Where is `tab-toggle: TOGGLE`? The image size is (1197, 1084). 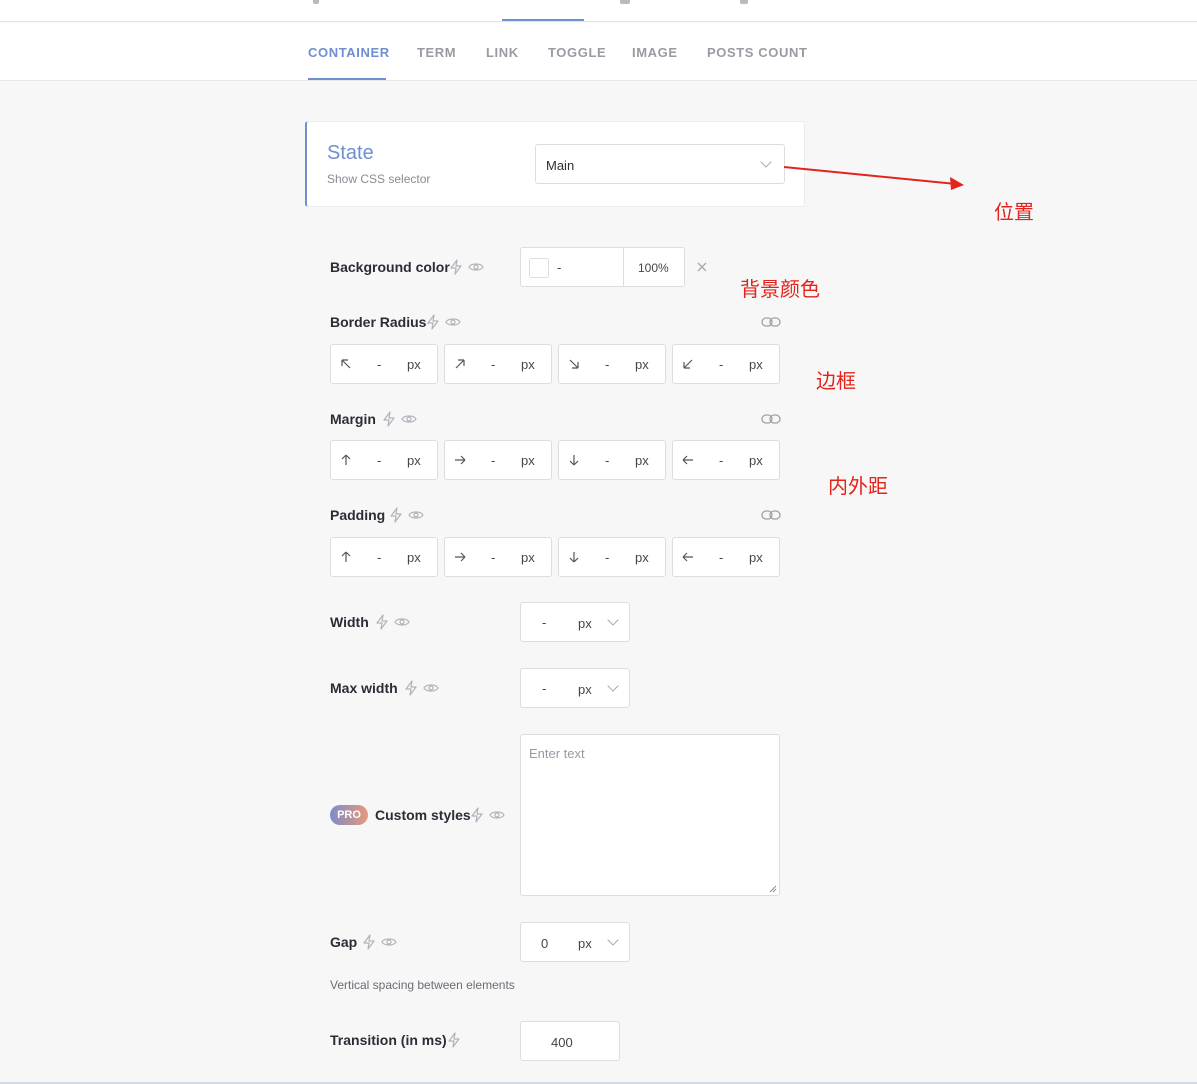
tab-toggle: TOGGLE is located at coordinates (577, 52).